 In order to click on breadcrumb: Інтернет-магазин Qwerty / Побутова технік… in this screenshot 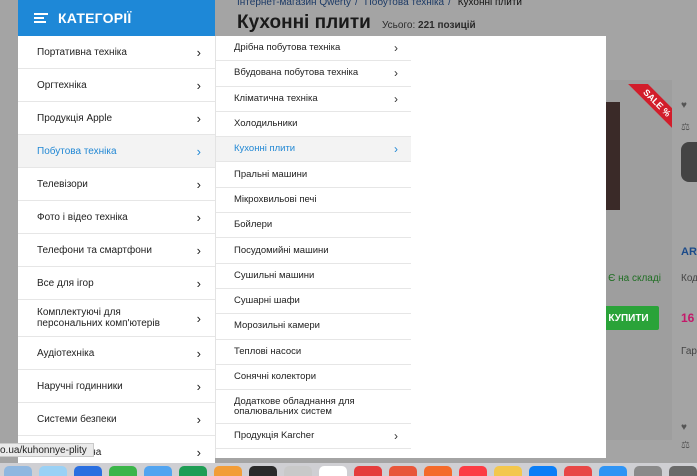, I will do `click(381, 4)`.